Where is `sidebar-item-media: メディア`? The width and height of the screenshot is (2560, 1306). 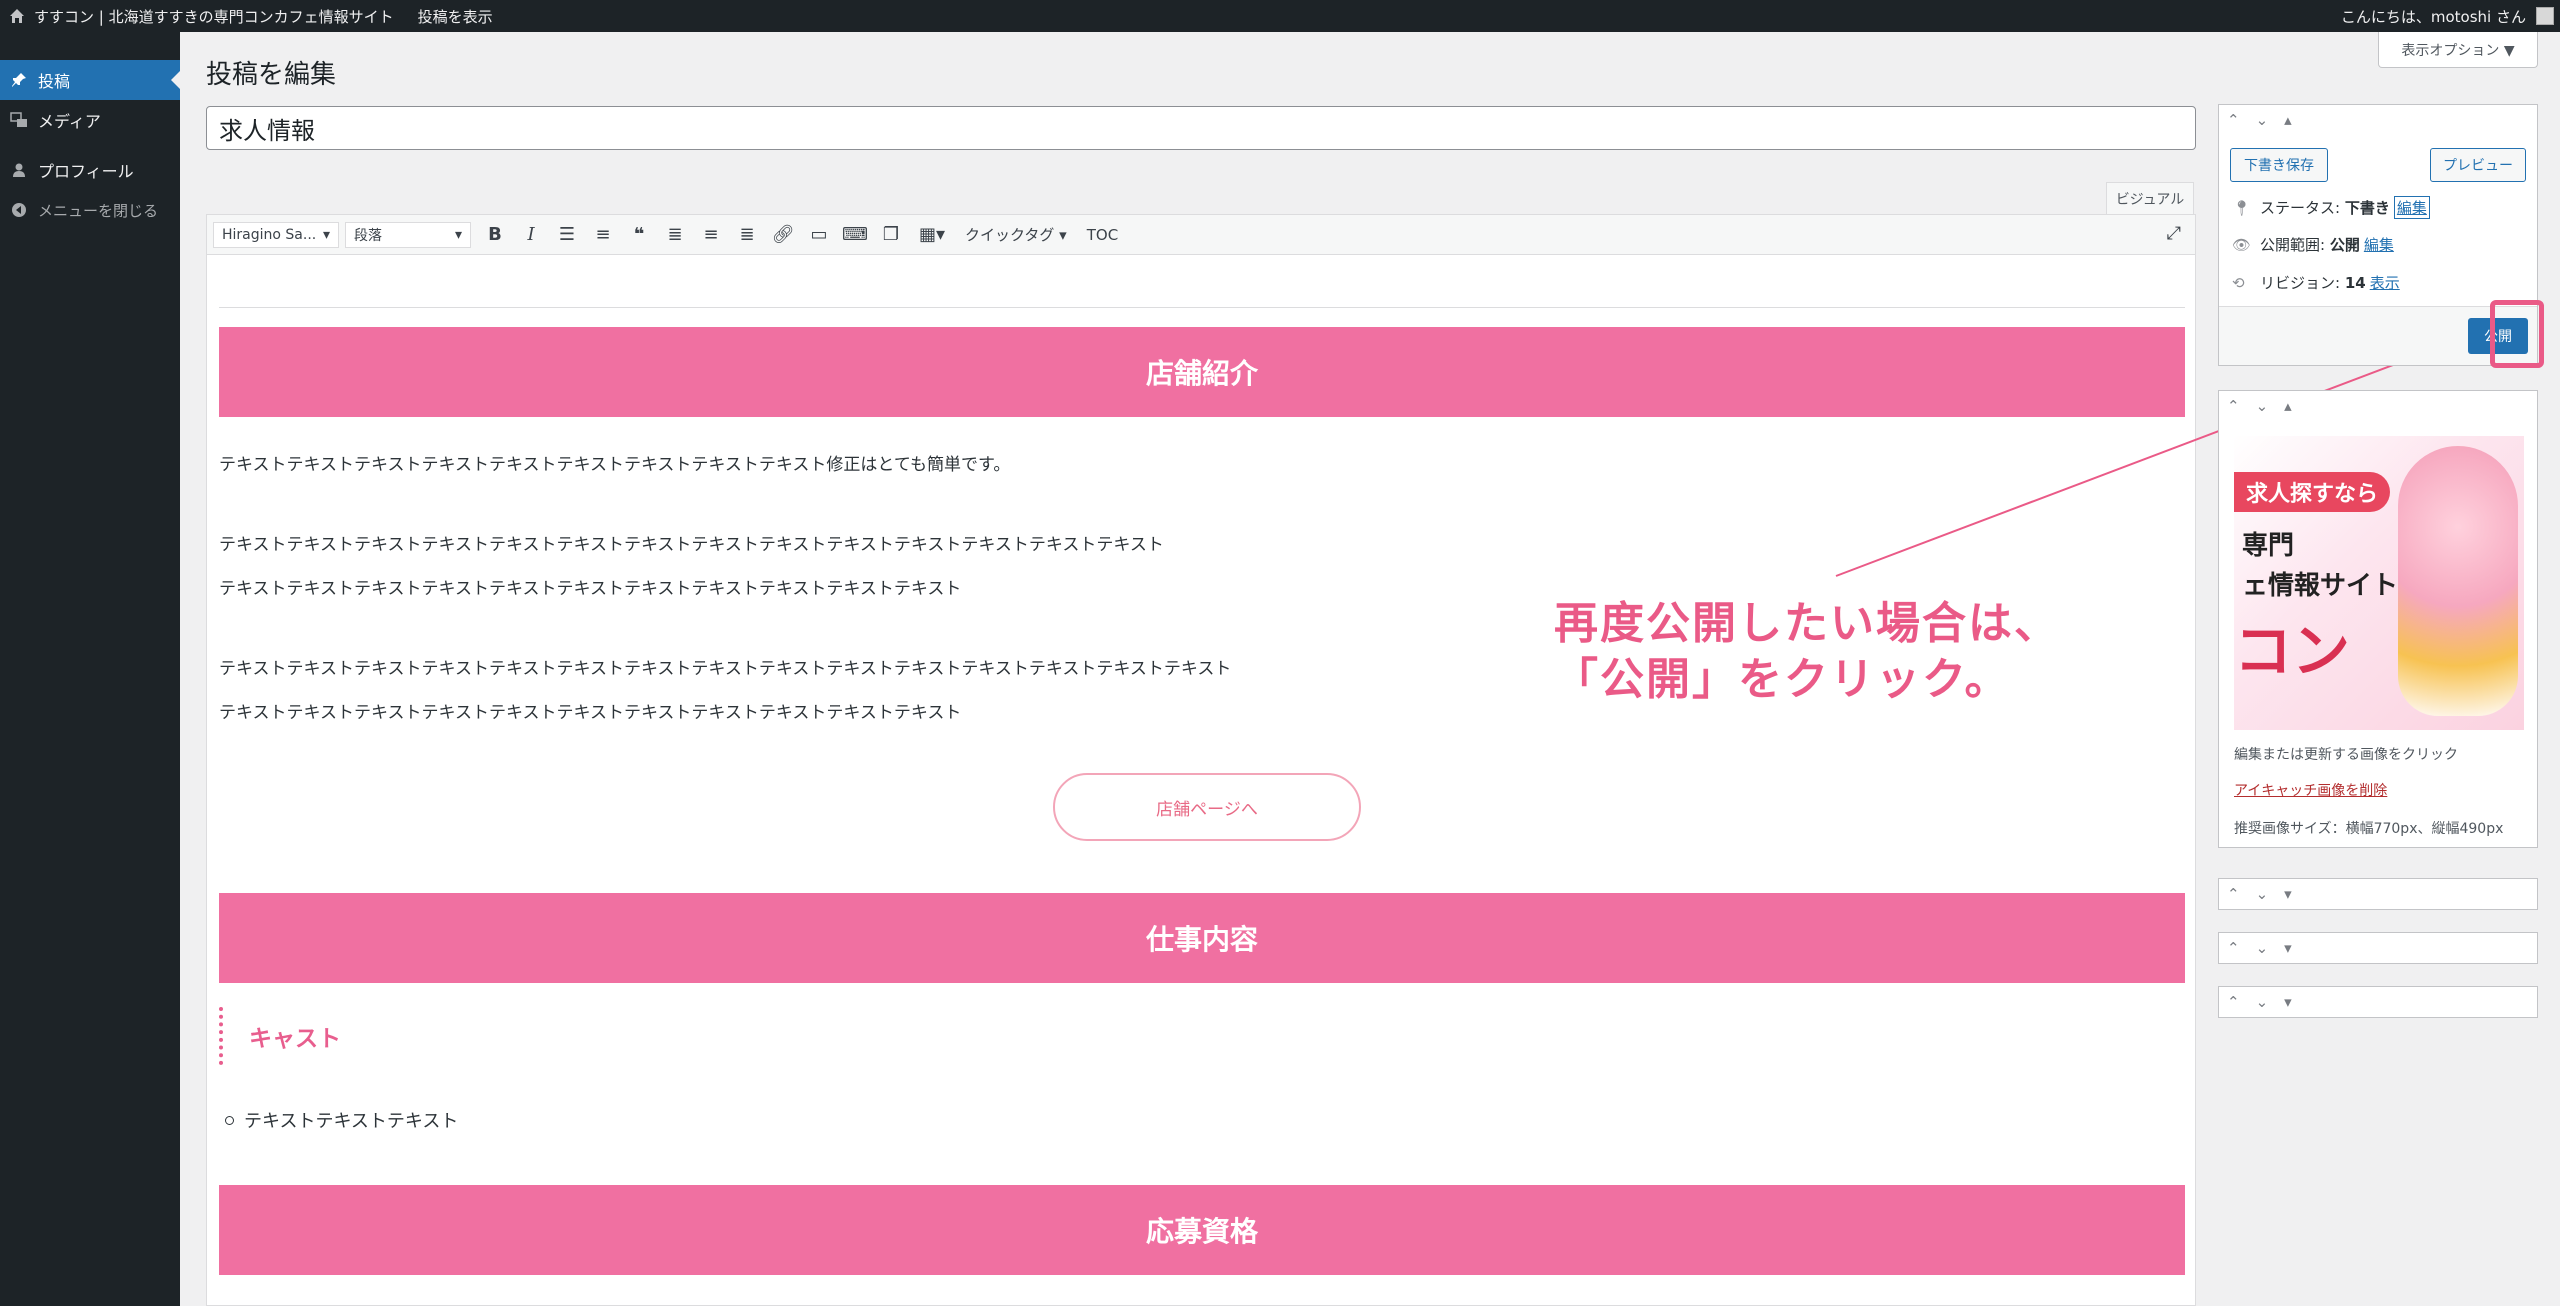 sidebar-item-media: メディア is located at coordinates (90, 120).